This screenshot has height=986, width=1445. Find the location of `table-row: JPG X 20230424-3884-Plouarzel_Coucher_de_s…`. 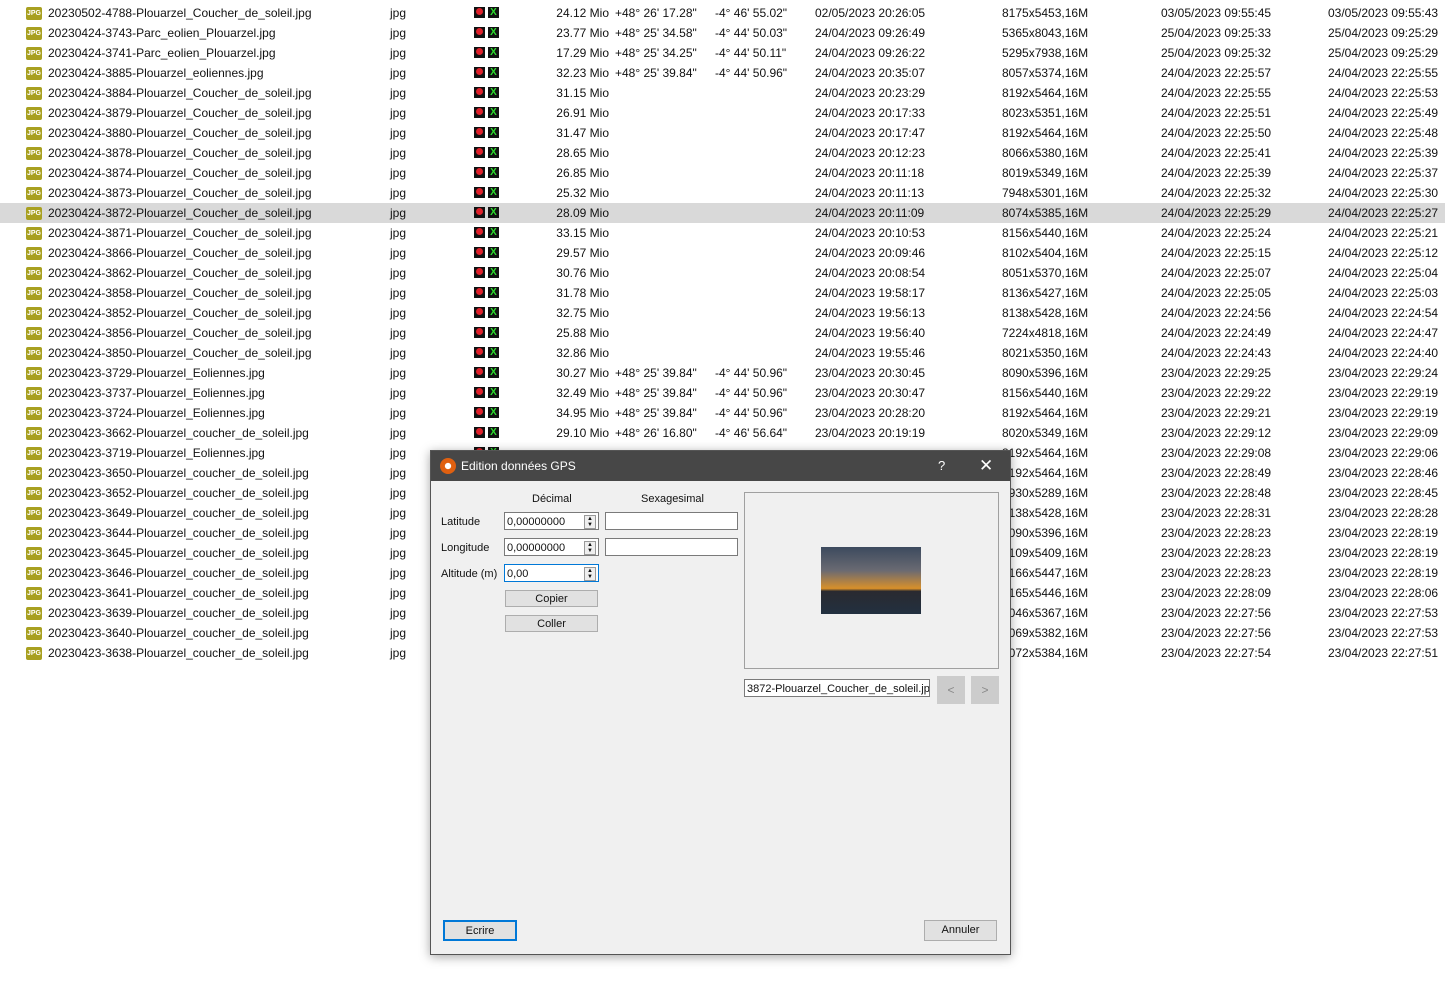

table-row: JPG X 20230424-3884-Plouarzel_Coucher_de_s… is located at coordinates (722, 93).